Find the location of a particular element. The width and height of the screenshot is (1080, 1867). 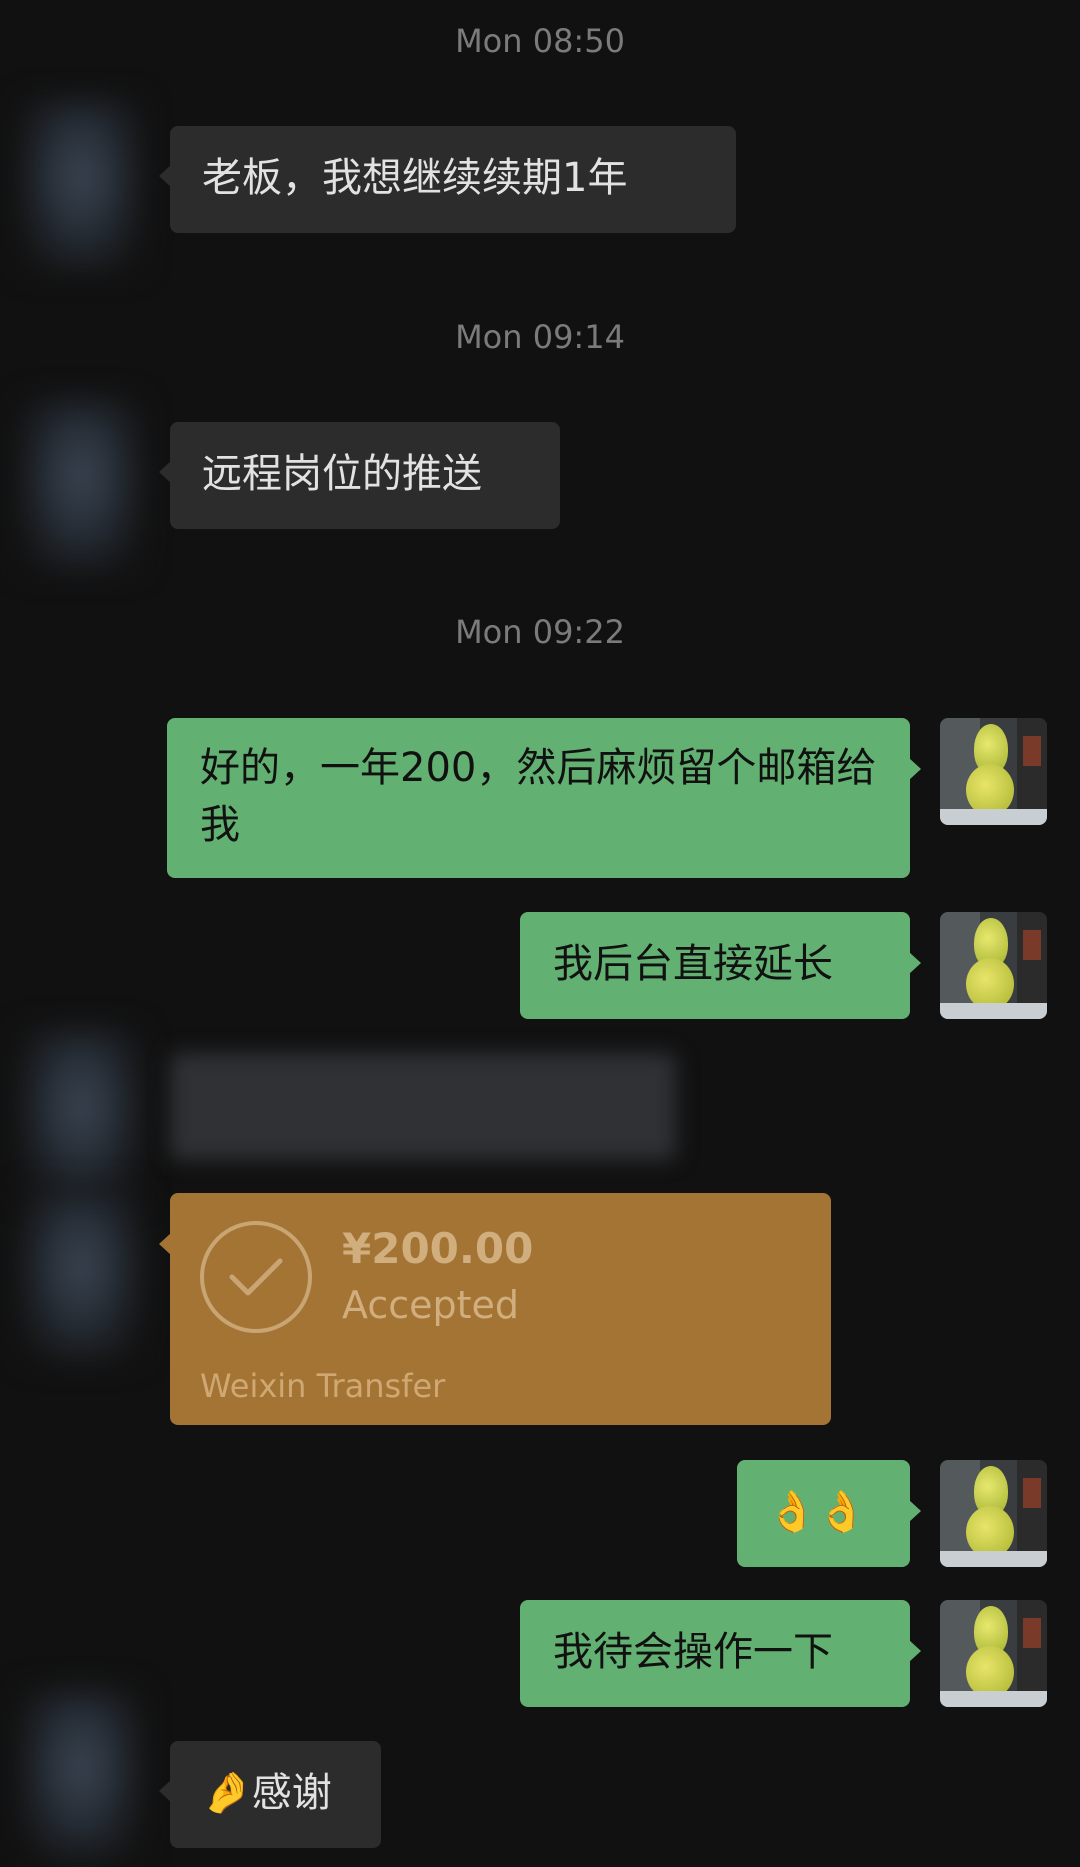

outgoing-message-bubble: 我后台直接延长 is located at coordinates (720, 965).